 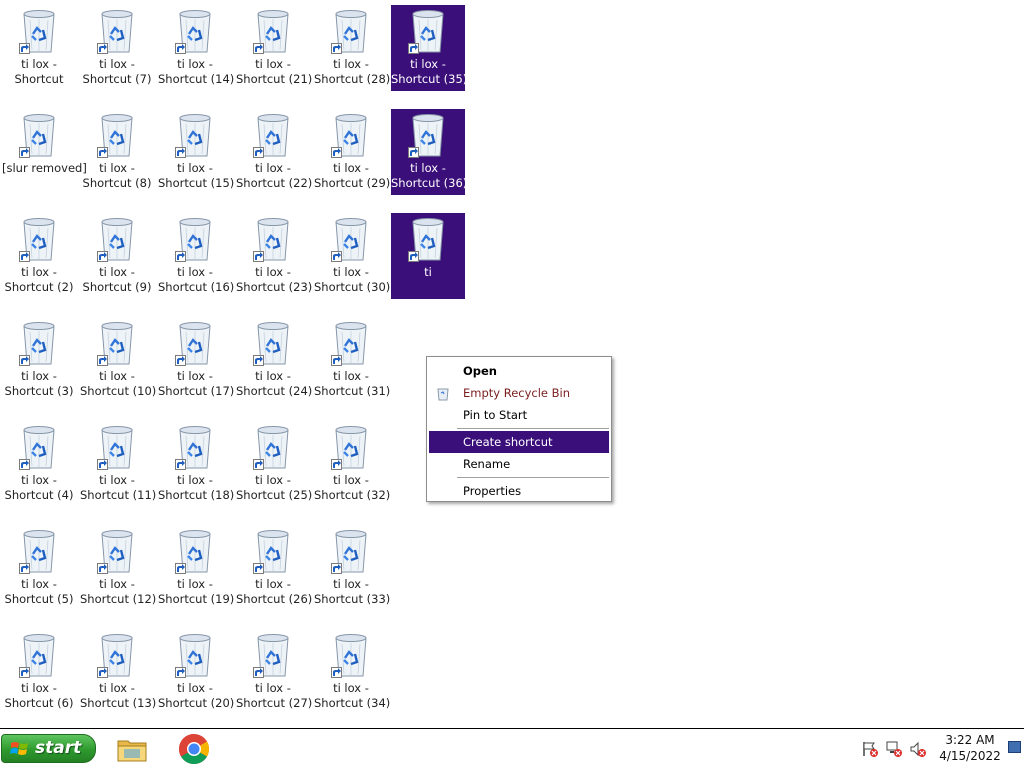 What do you see at coordinates (39, 256) in the screenshot?
I see `desktop-icon-recycle-bin-shortcut: ti lox - Shortcut (2)` at bounding box center [39, 256].